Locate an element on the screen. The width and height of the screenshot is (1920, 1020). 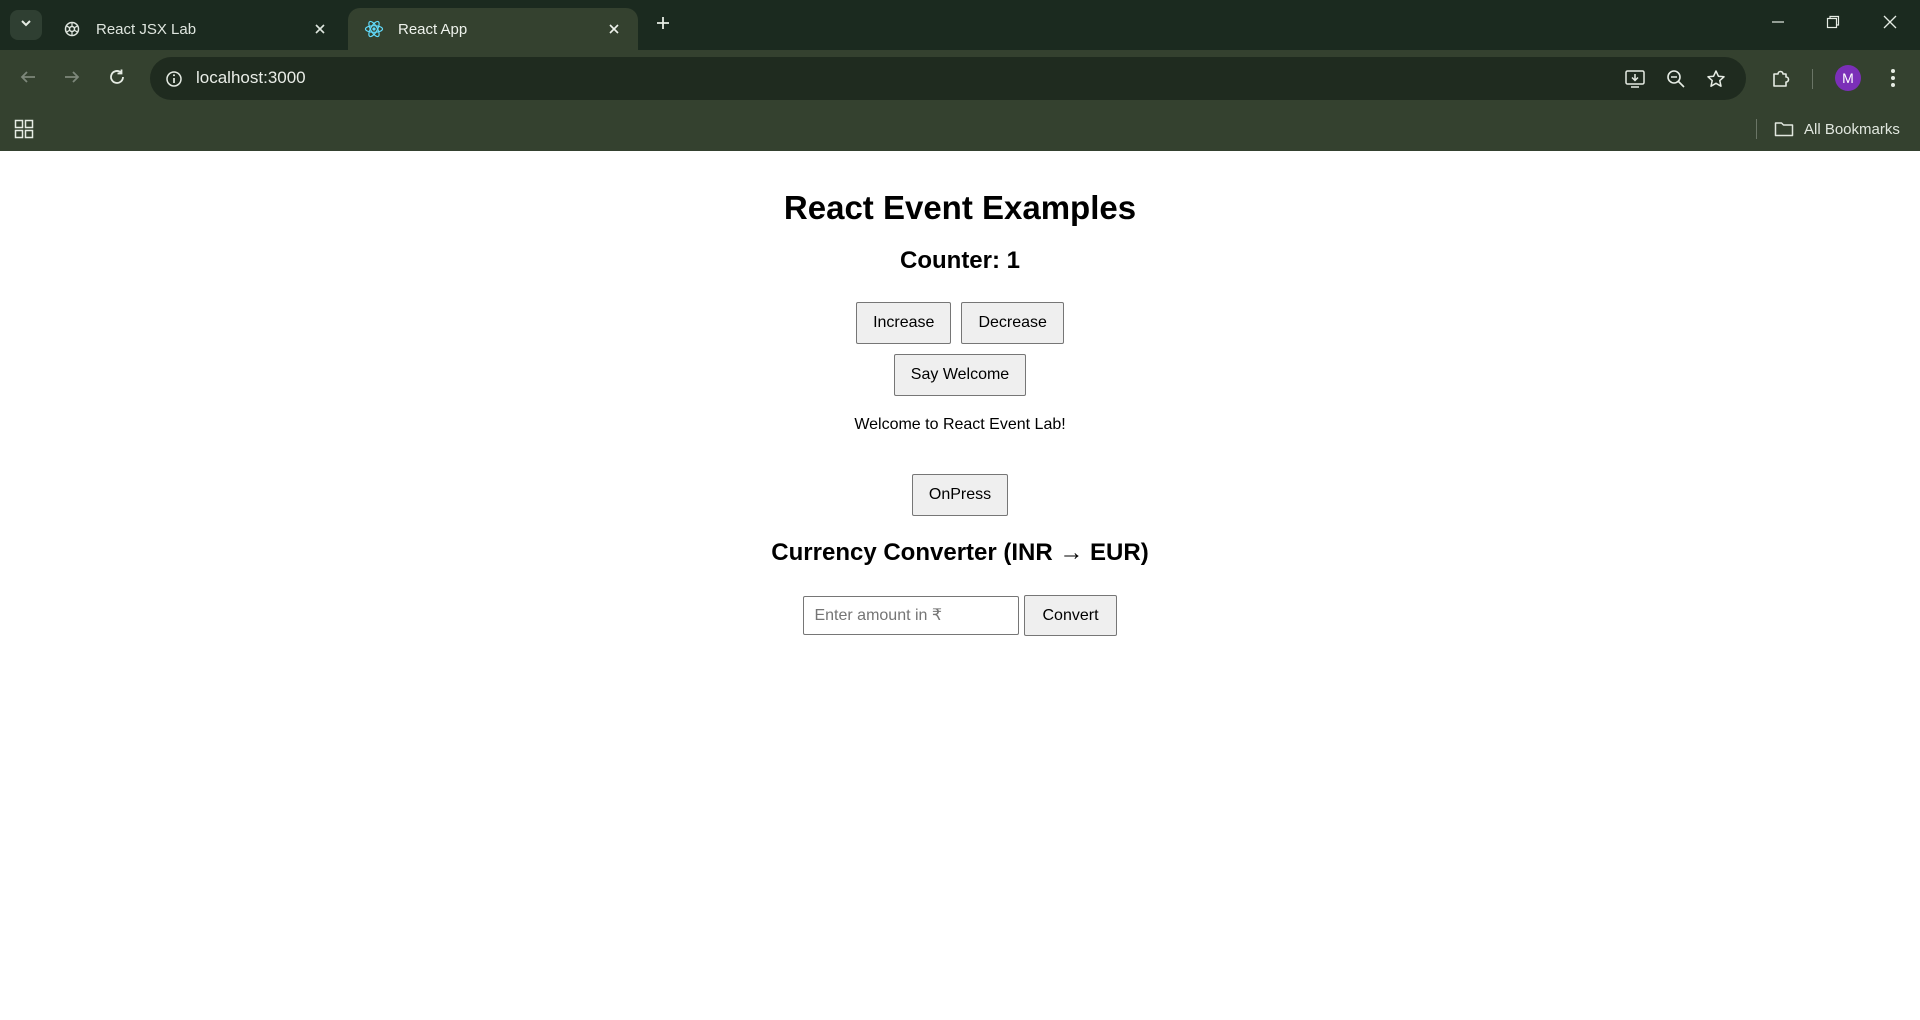
restore-icon is located at coordinates (1833, 24).